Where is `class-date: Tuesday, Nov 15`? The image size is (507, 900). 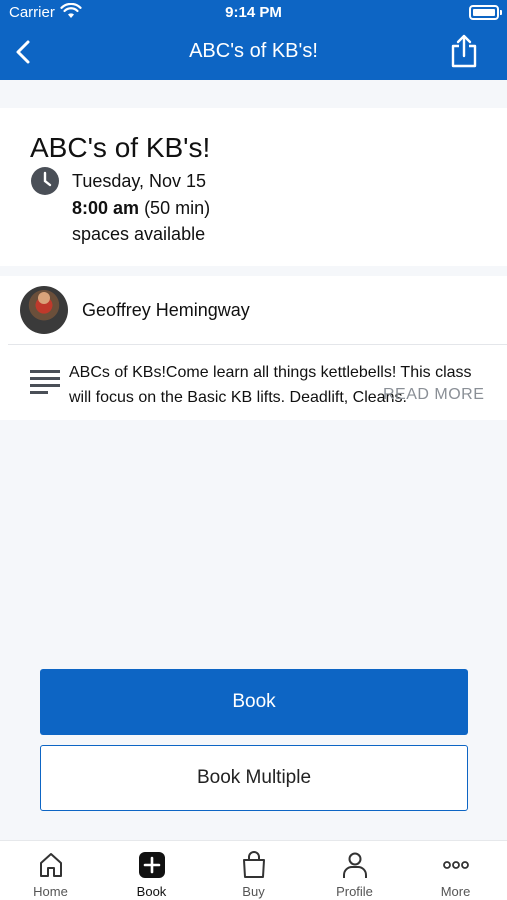
class-date: Tuesday, Nov 15 is located at coordinates (139, 181).